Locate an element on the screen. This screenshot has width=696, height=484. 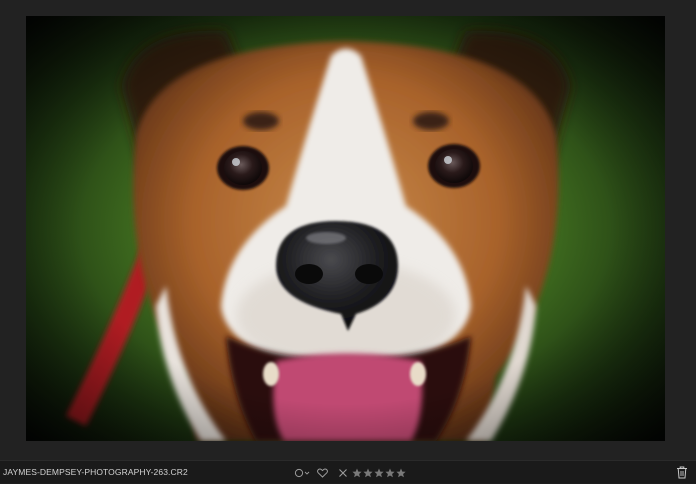
bottom-toolbar: JAYMES-DEMPSEY-PHOTOGRAPHY-263.CR2 is located at coordinates (348, 471).